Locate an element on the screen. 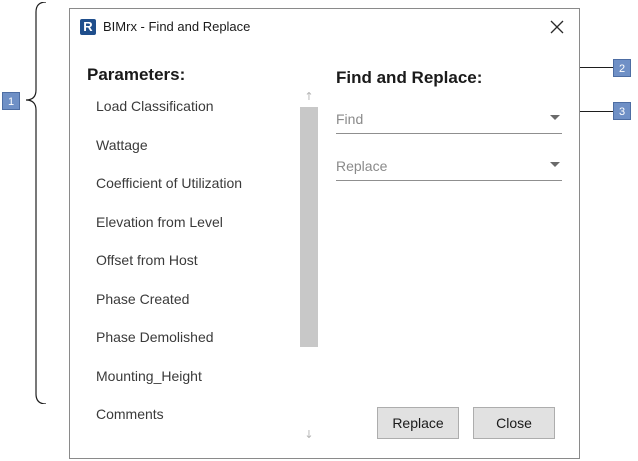 The height and width of the screenshot is (461, 638). arrow-down-icon: ↓ is located at coordinates (309, 434).